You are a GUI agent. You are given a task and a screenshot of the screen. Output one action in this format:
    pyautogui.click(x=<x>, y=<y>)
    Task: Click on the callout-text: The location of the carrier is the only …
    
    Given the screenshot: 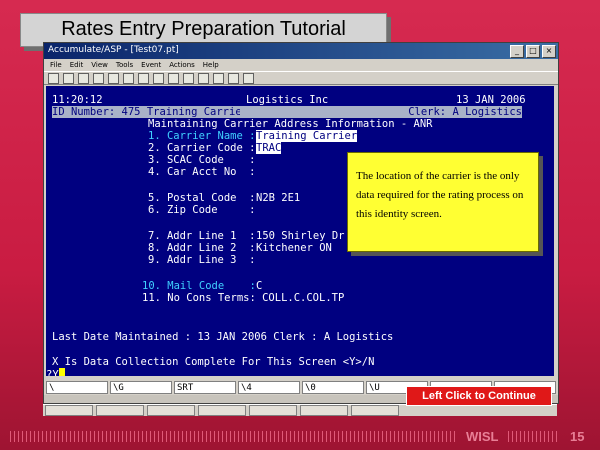 What is the action you would take?
    pyautogui.click(x=440, y=195)
    